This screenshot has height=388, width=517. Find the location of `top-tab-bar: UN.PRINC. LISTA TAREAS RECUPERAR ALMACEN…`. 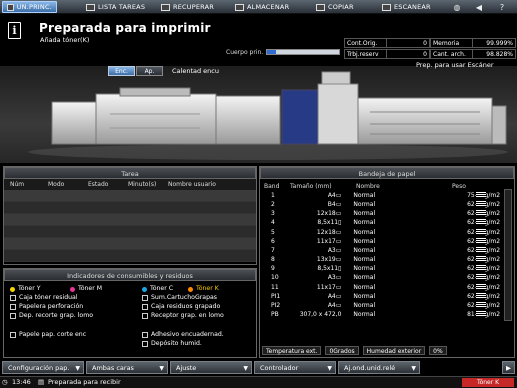

top-tab-bar: UN.PRINC. LISTA TAREAS RECUPERAR ALMACEN… is located at coordinates (258, 7).